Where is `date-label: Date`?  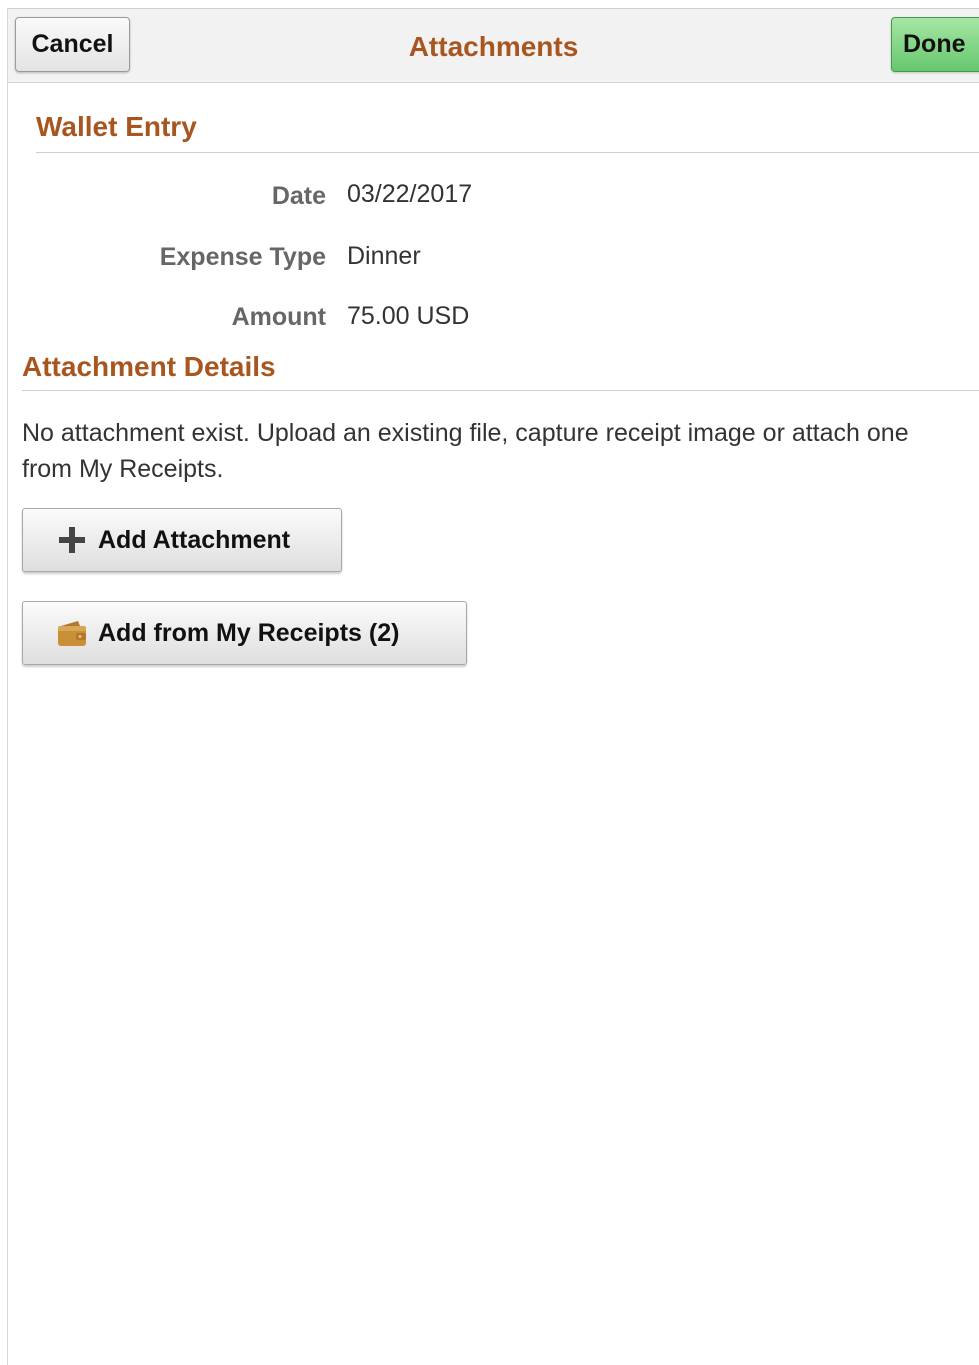 date-label: Date is located at coordinates (298, 196).